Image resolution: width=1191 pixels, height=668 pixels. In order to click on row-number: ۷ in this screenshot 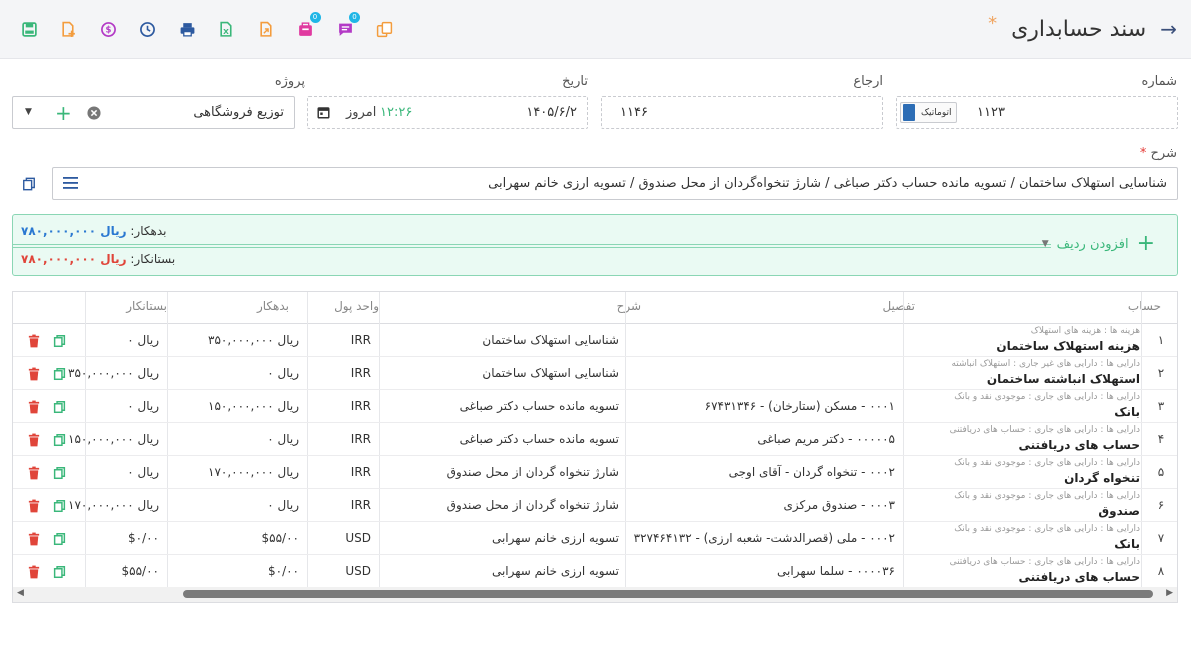, I will do `click(1161, 538)`.